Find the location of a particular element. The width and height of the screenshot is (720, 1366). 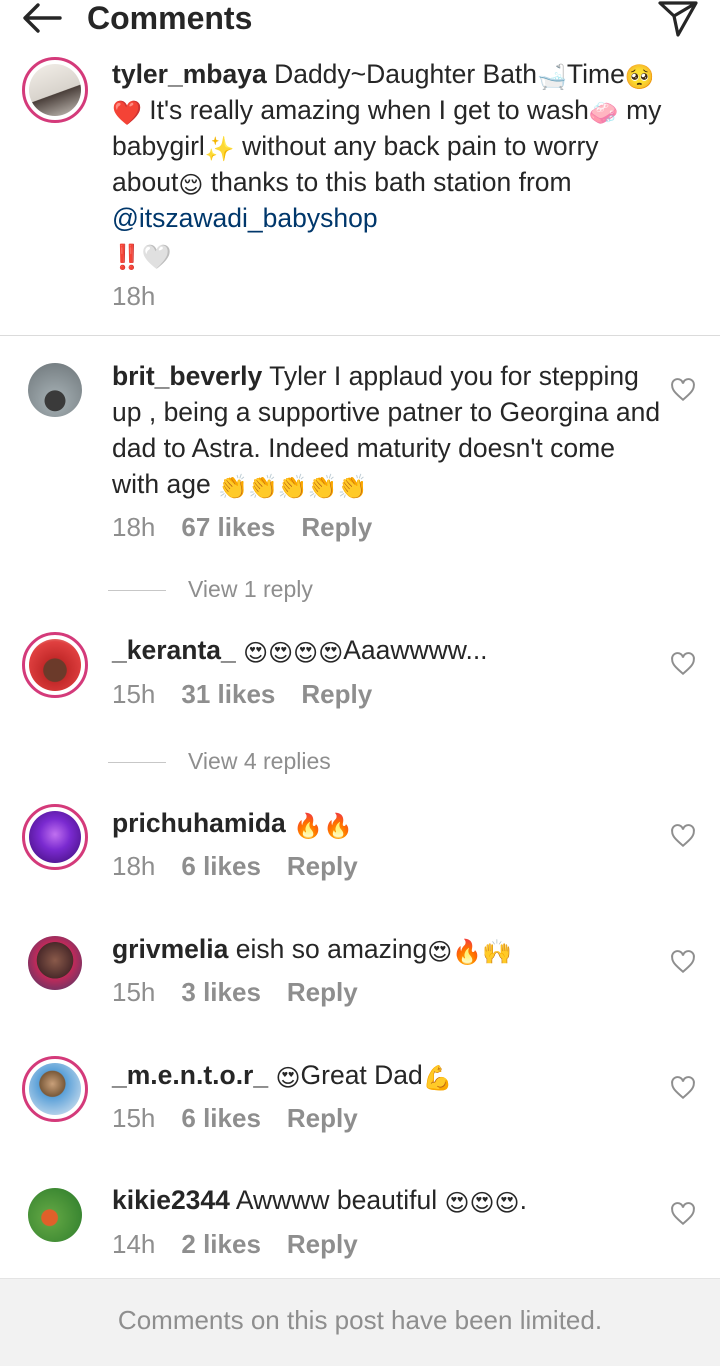

reaction-emoji: 😍🔥🙌 is located at coordinates (470, 952).